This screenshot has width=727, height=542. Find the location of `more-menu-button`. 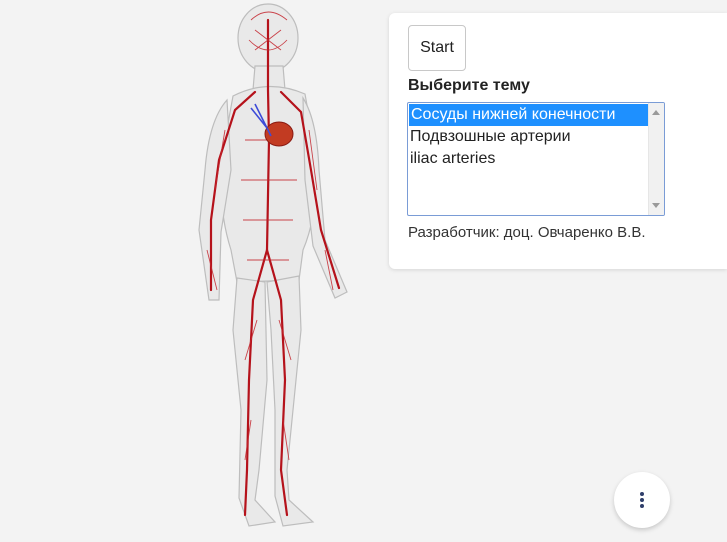

more-menu-button is located at coordinates (642, 500).